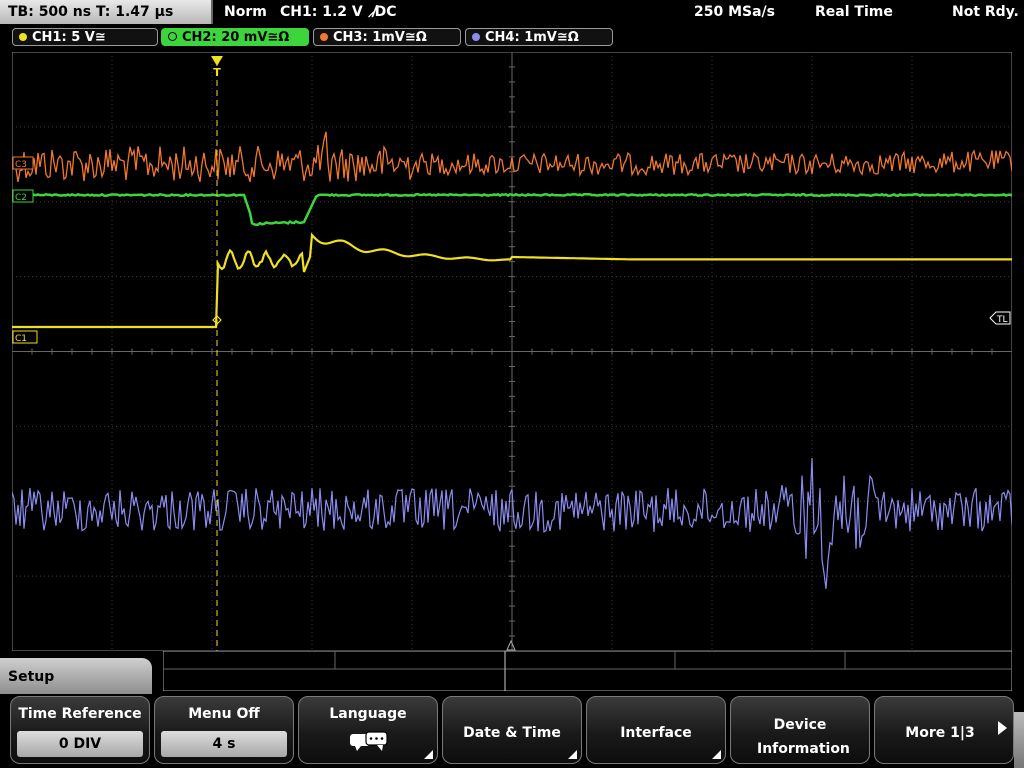 Image resolution: width=1024 pixels, height=768 pixels. Describe the element at coordinates (338, 12) in the screenshot. I see `trigger-source: CH1: 1.2 V ⸝̸DC` at that location.